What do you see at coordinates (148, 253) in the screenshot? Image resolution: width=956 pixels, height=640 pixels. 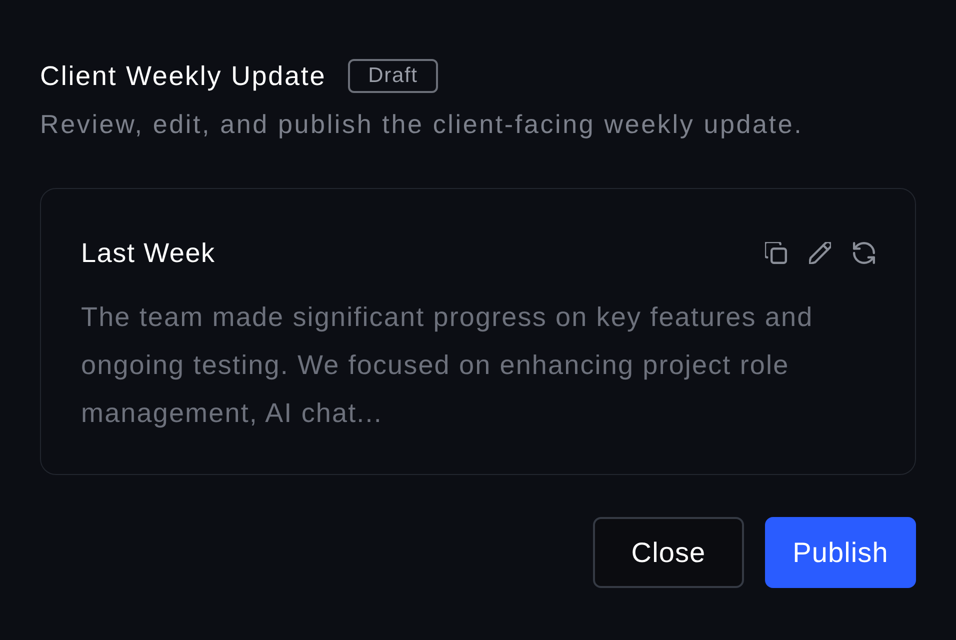 I see `section-title: Last Week` at bounding box center [148, 253].